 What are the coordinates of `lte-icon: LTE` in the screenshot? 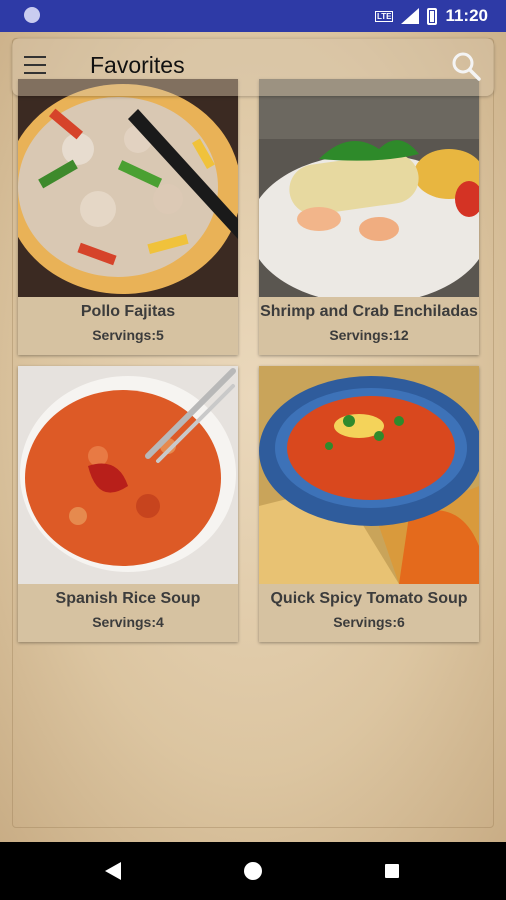 It's located at (384, 16).